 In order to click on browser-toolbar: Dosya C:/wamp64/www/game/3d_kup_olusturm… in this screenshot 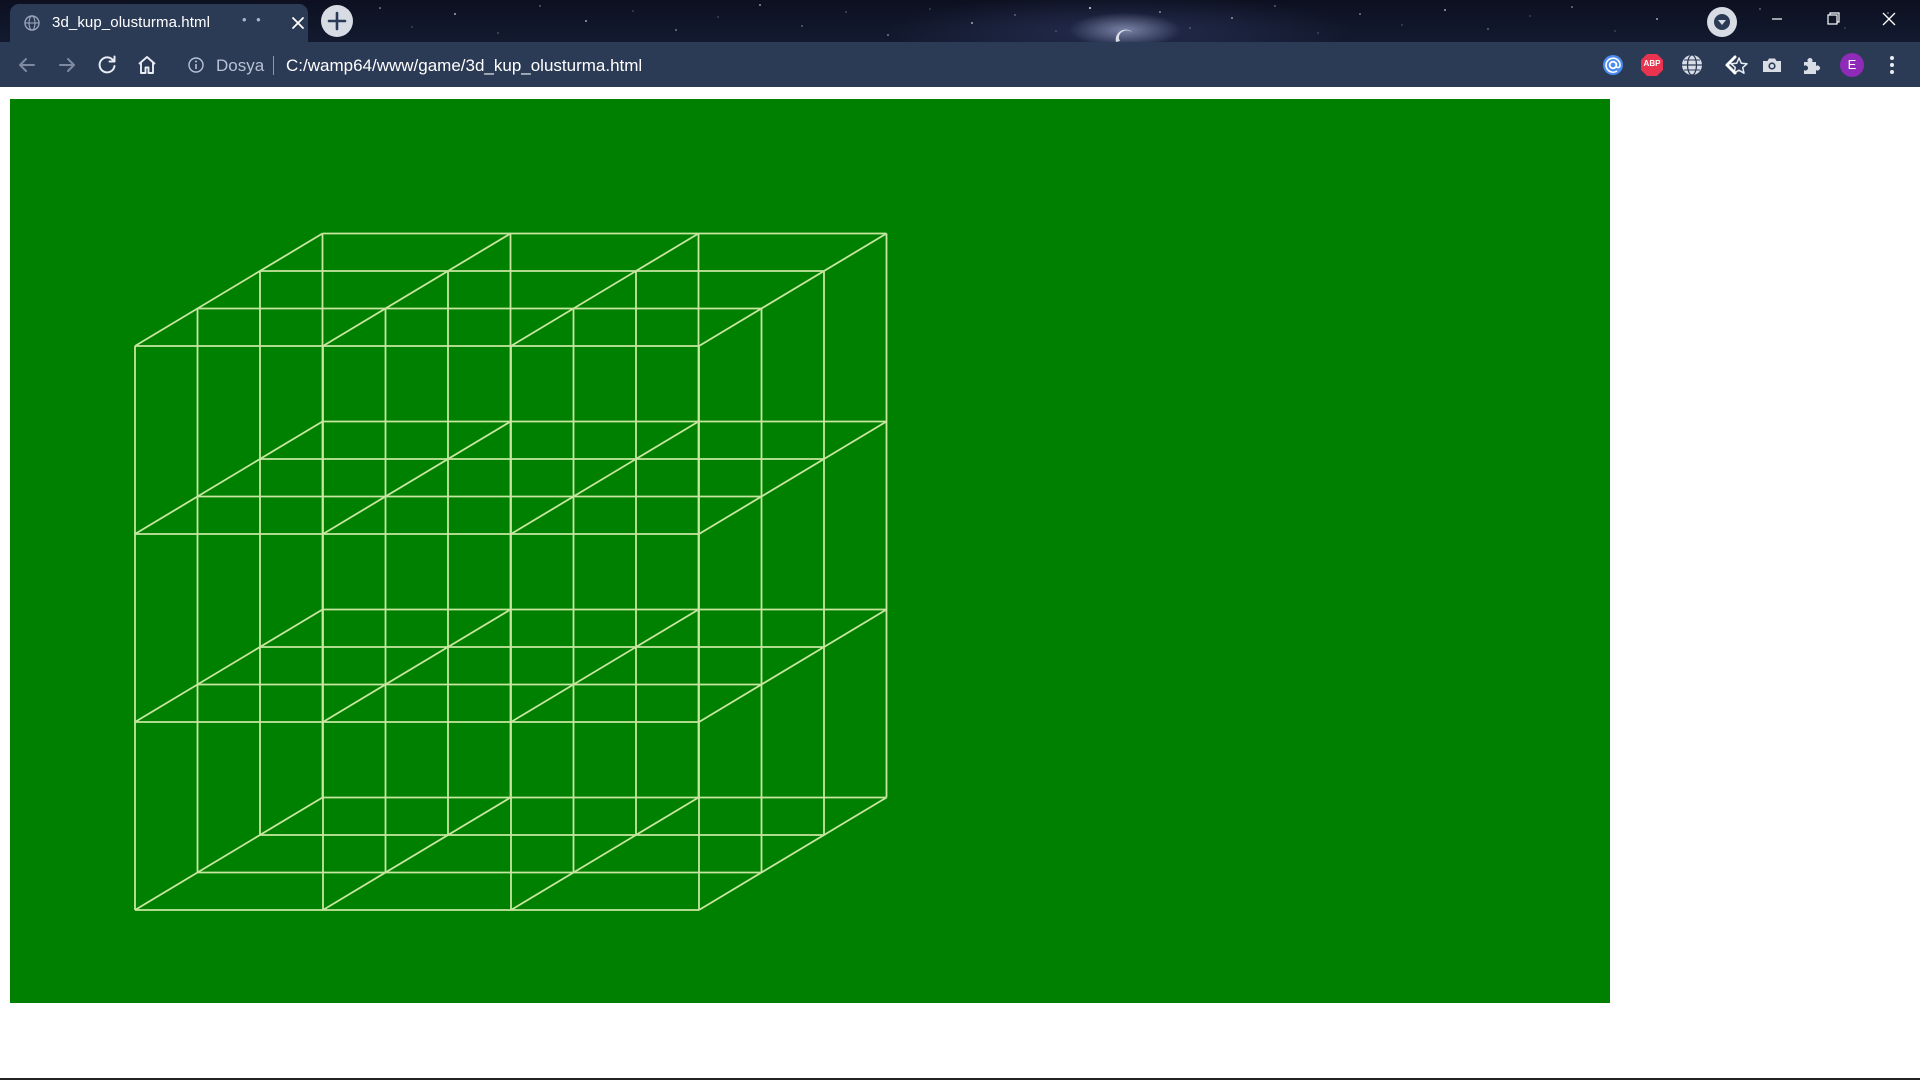, I will do `click(960, 64)`.